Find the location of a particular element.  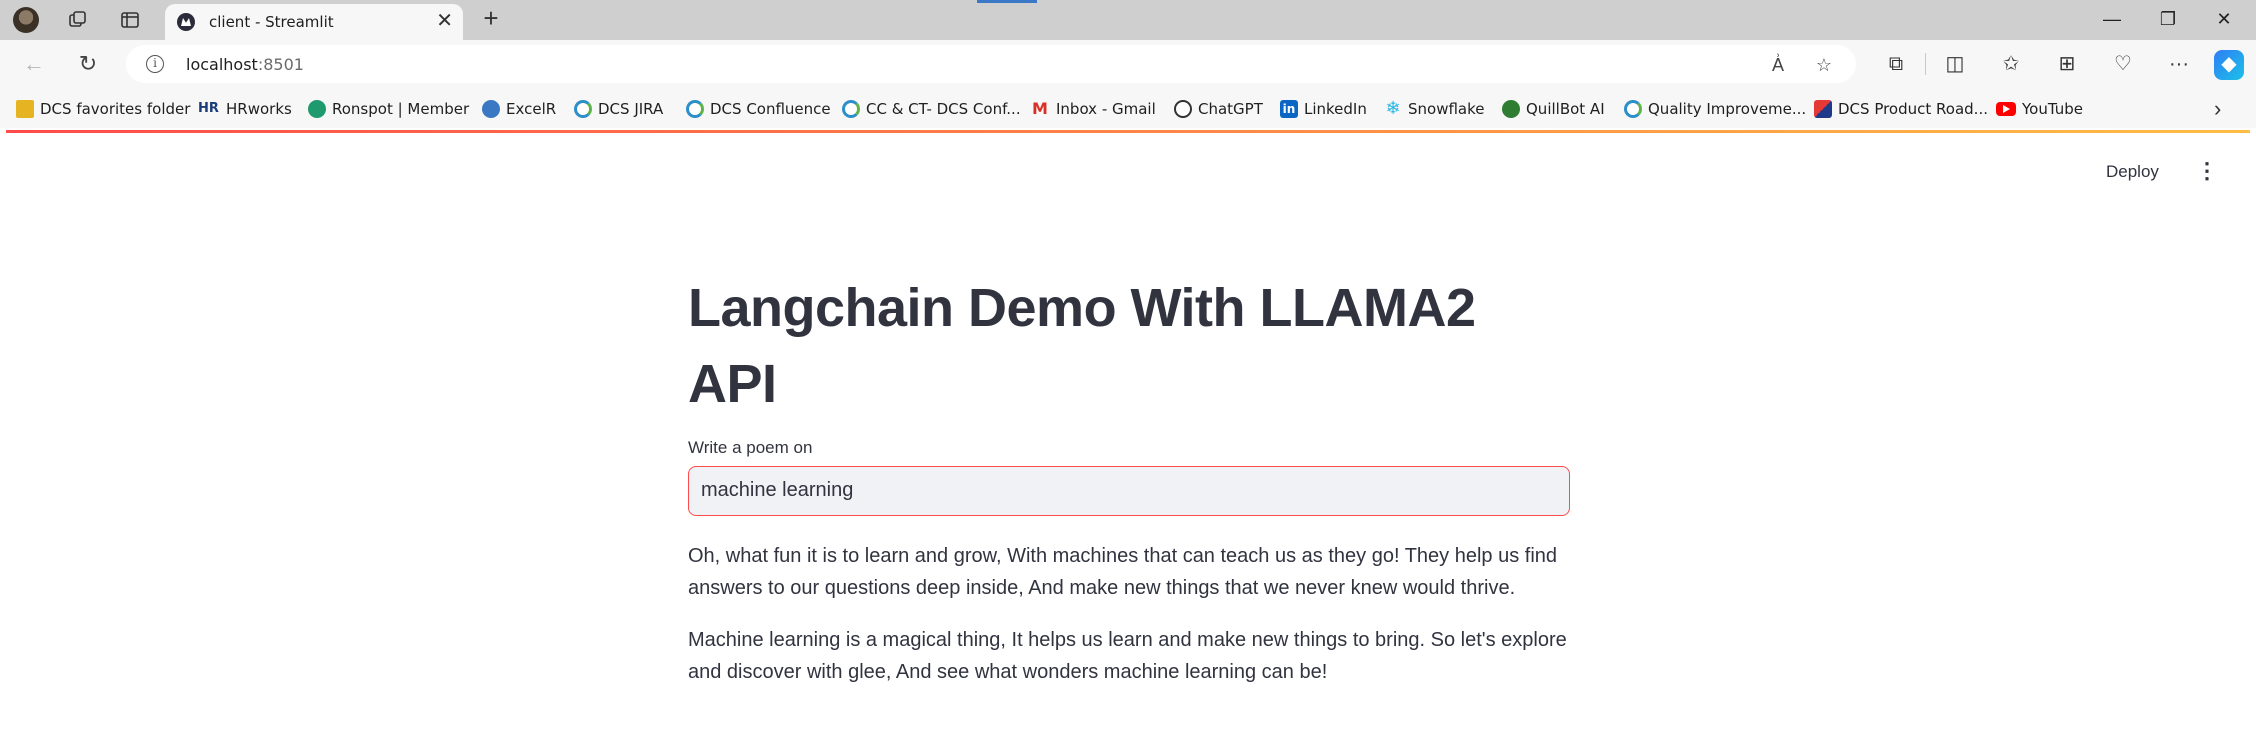

workspaces-button is located at coordinates (78, 20).